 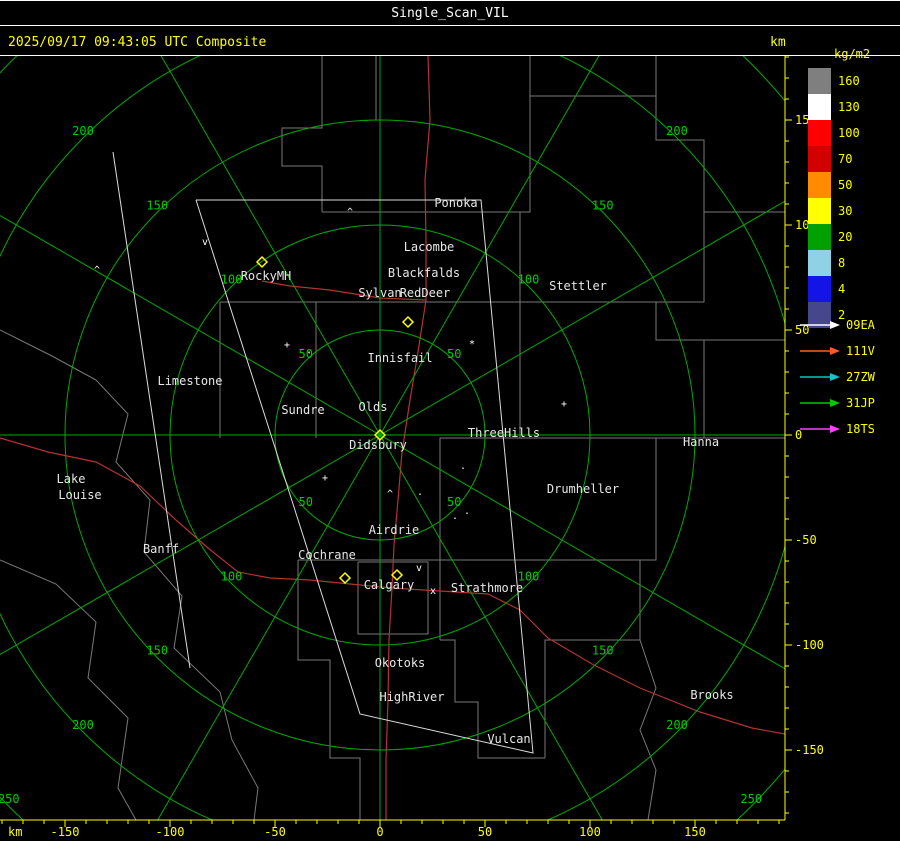 What do you see at coordinates (71, 479) in the screenshot?
I see `city-label: Lake` at bounding box center [71, 479].